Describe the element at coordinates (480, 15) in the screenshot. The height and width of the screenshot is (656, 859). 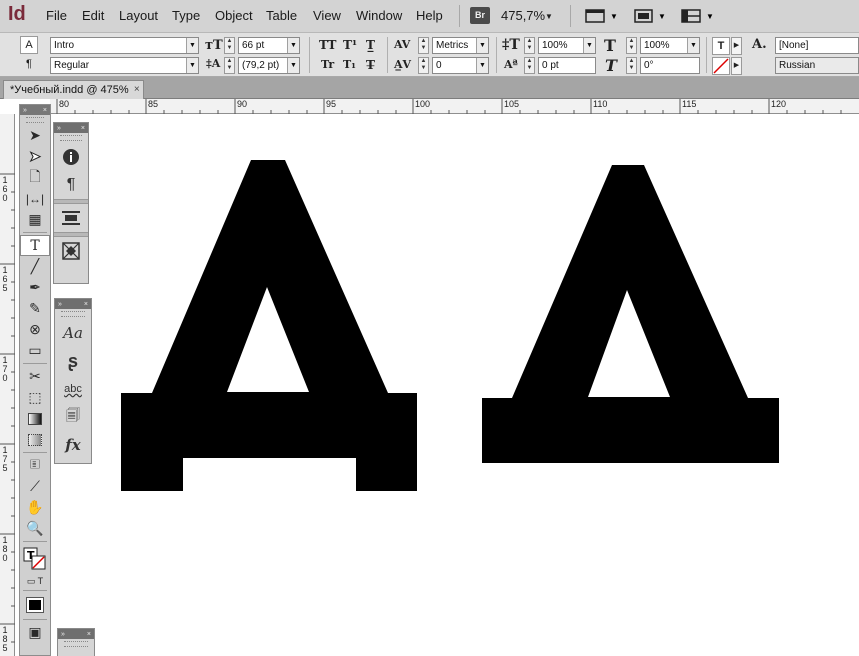
I see `bridge-button: Br` at that location.